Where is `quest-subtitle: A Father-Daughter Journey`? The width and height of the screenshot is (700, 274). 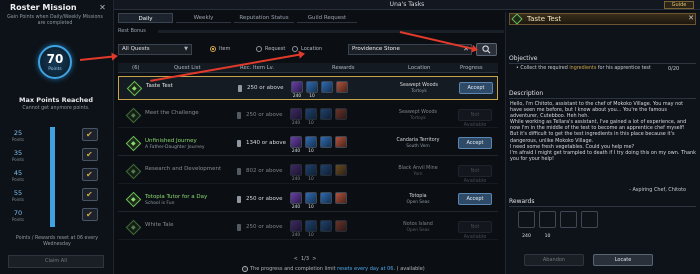 quest-subtitle: A Father-Daughter Journey is located at coordinates (175, 147).